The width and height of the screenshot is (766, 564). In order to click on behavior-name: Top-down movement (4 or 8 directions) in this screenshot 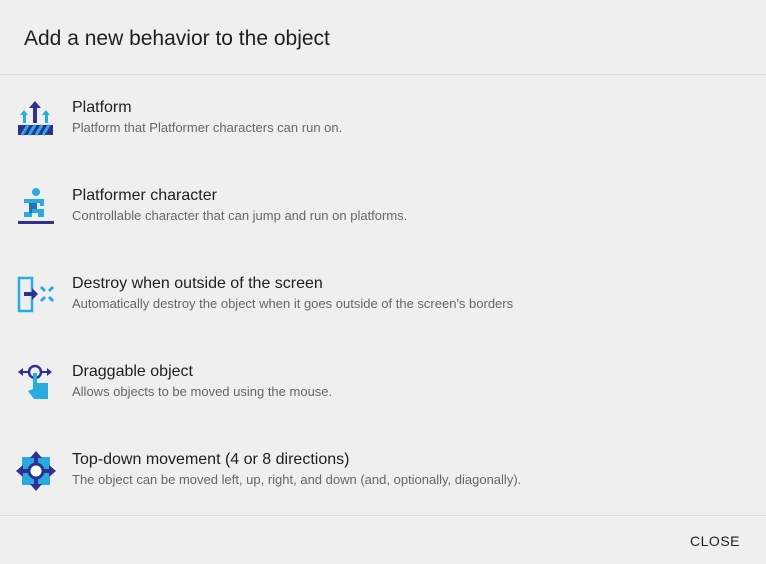, I will do `click(211, 459)`.